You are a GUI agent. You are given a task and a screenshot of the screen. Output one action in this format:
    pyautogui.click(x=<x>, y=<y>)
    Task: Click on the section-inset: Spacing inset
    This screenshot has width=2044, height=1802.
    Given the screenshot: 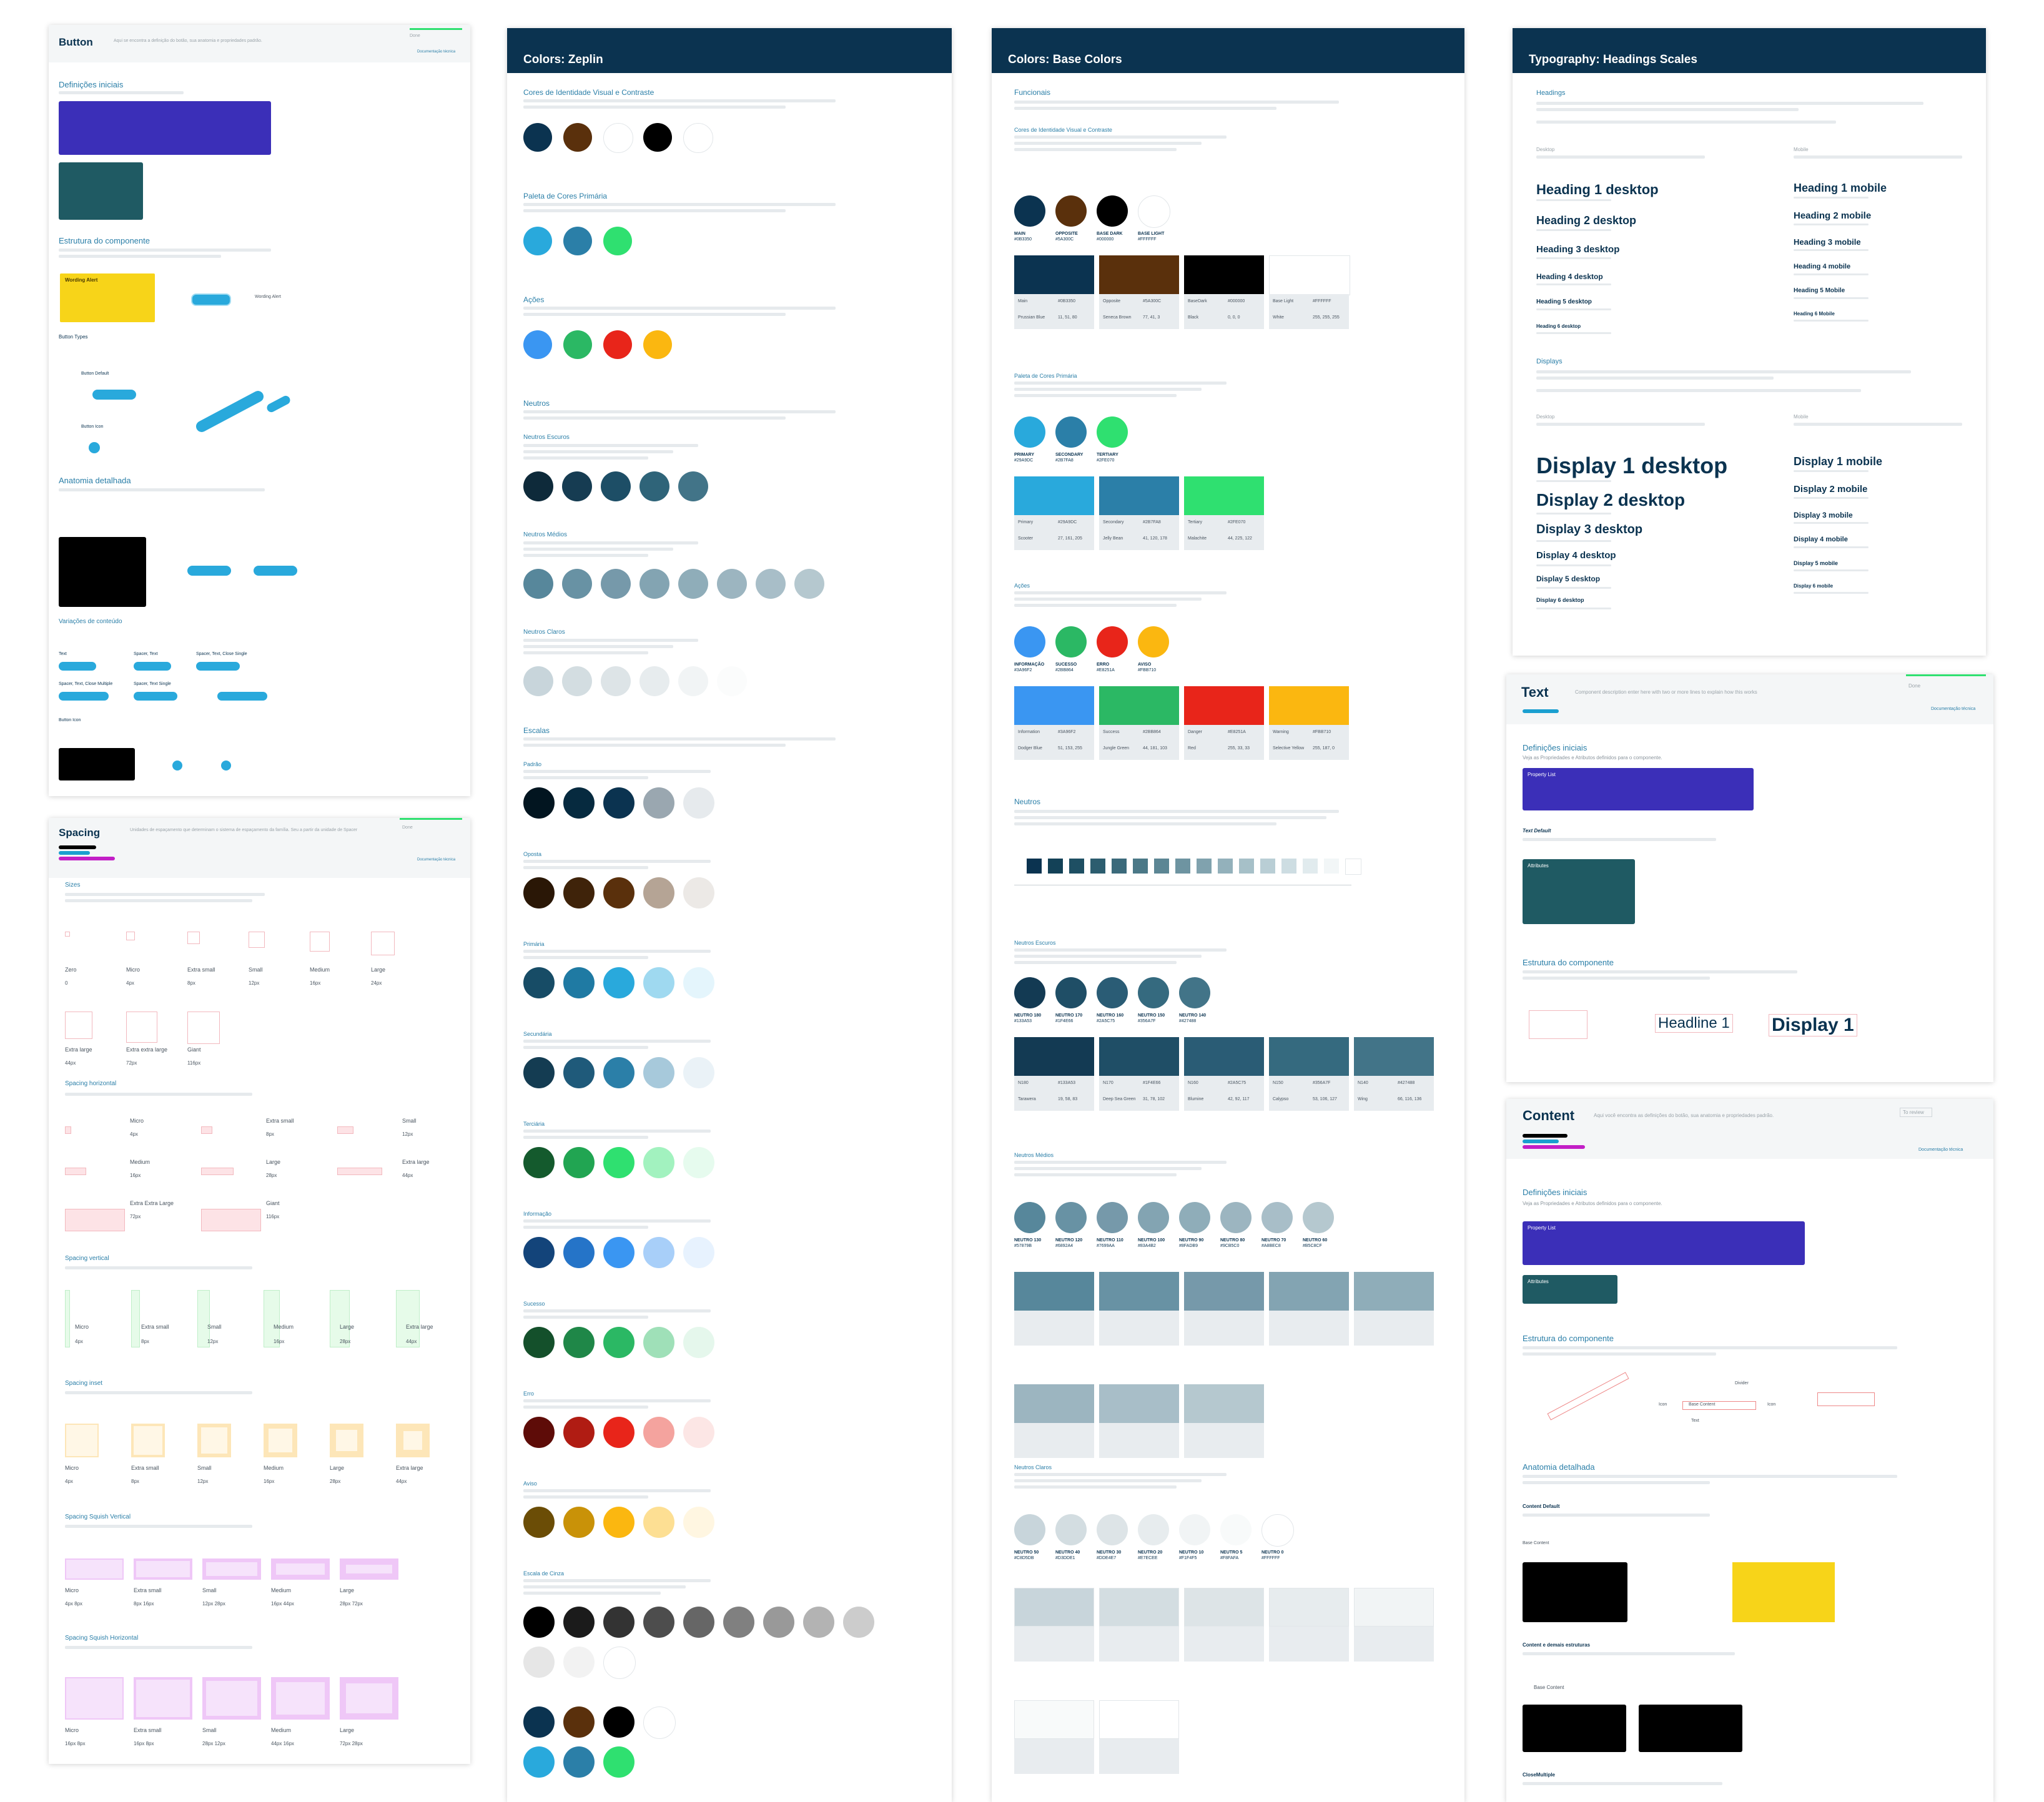 What is the action you would take?
    pyautogui.click(x=84, y=1384)
    